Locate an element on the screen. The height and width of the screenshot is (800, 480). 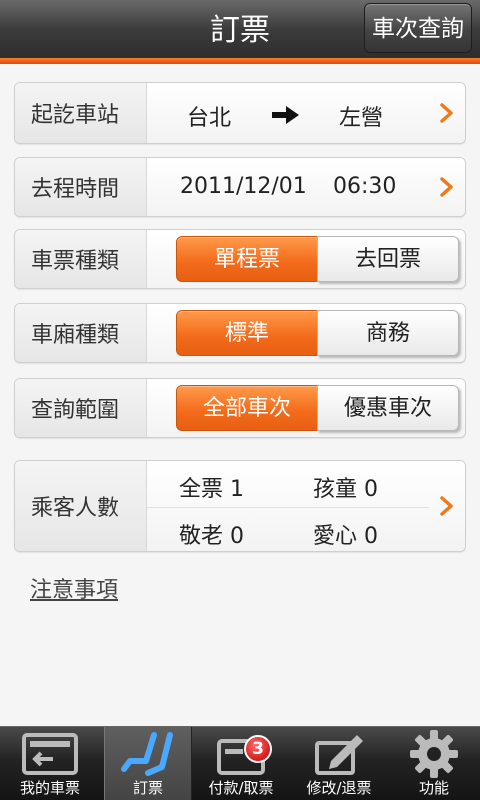
passenger-label: 乘客人數 is located at coordinates (81, 506).